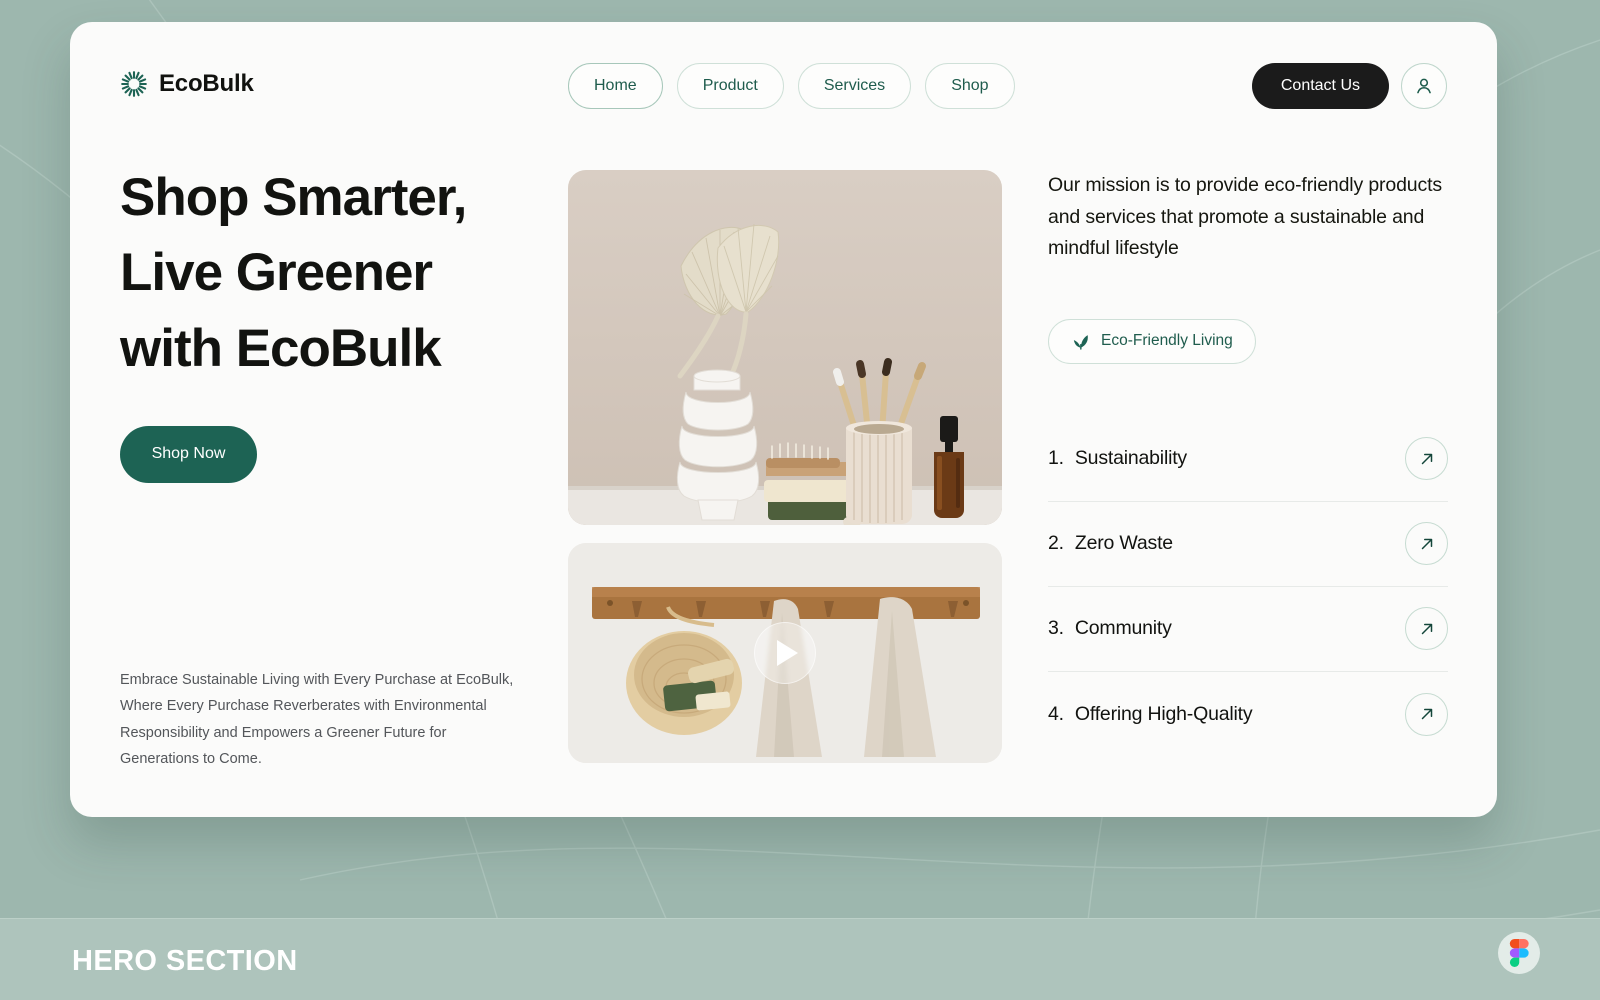  I want to click on feature-text: Community, so click(1123, 628).